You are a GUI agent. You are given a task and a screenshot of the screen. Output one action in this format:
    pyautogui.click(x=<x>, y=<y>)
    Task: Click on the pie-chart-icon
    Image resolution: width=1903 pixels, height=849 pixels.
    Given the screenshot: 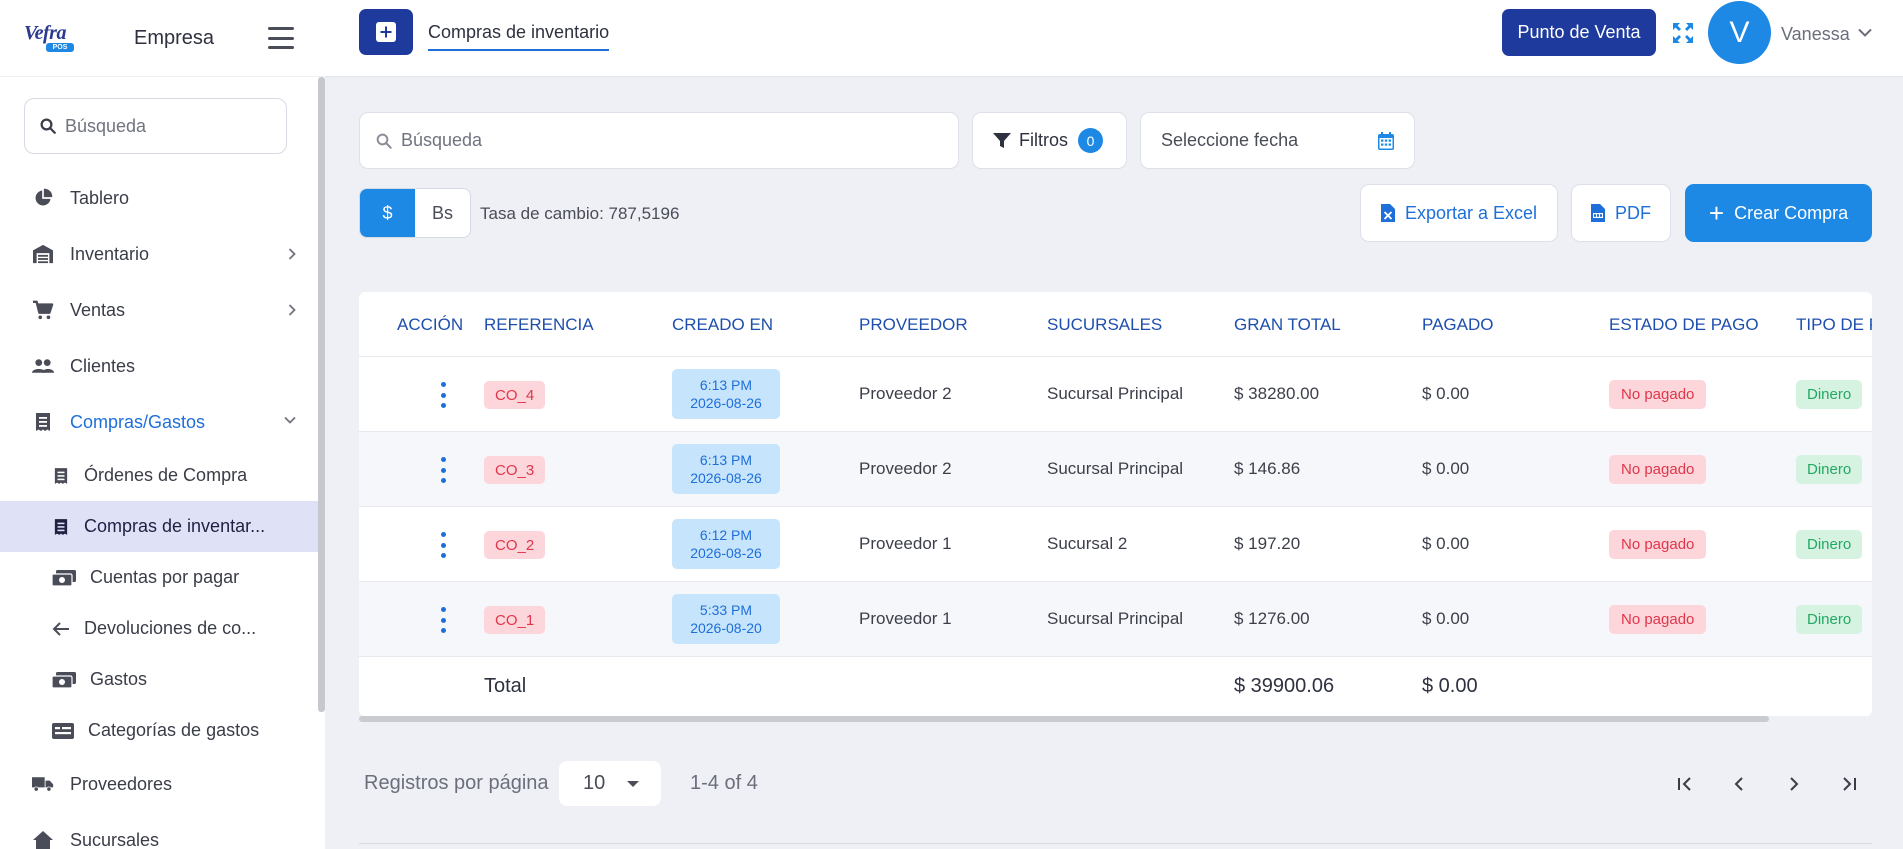 What is the action you would take?
    pyautogui.click(x=43, y=198)
    